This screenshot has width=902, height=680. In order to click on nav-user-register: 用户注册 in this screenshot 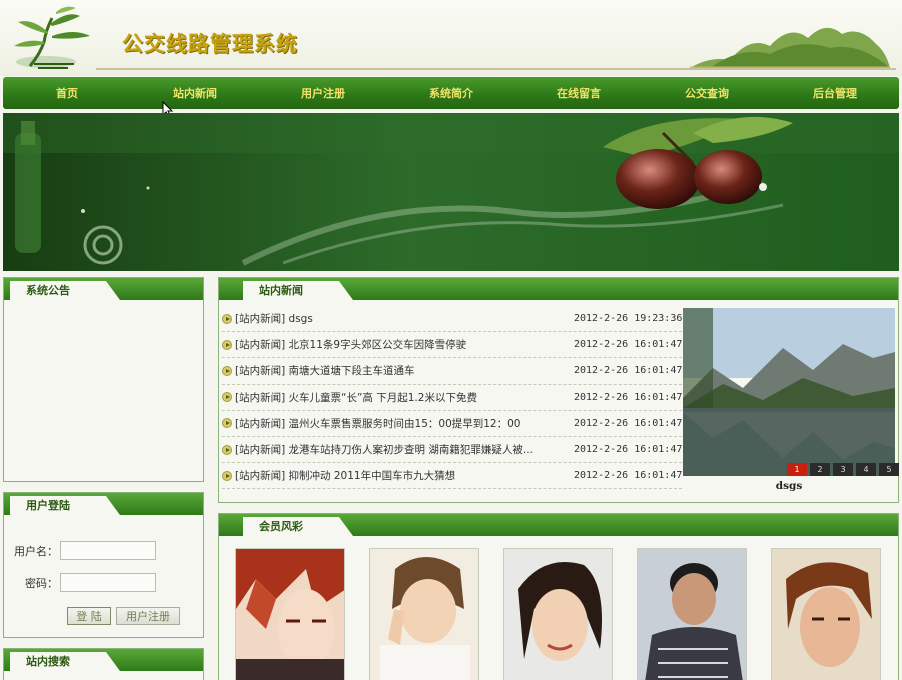, I will do `click(323, 93)`.